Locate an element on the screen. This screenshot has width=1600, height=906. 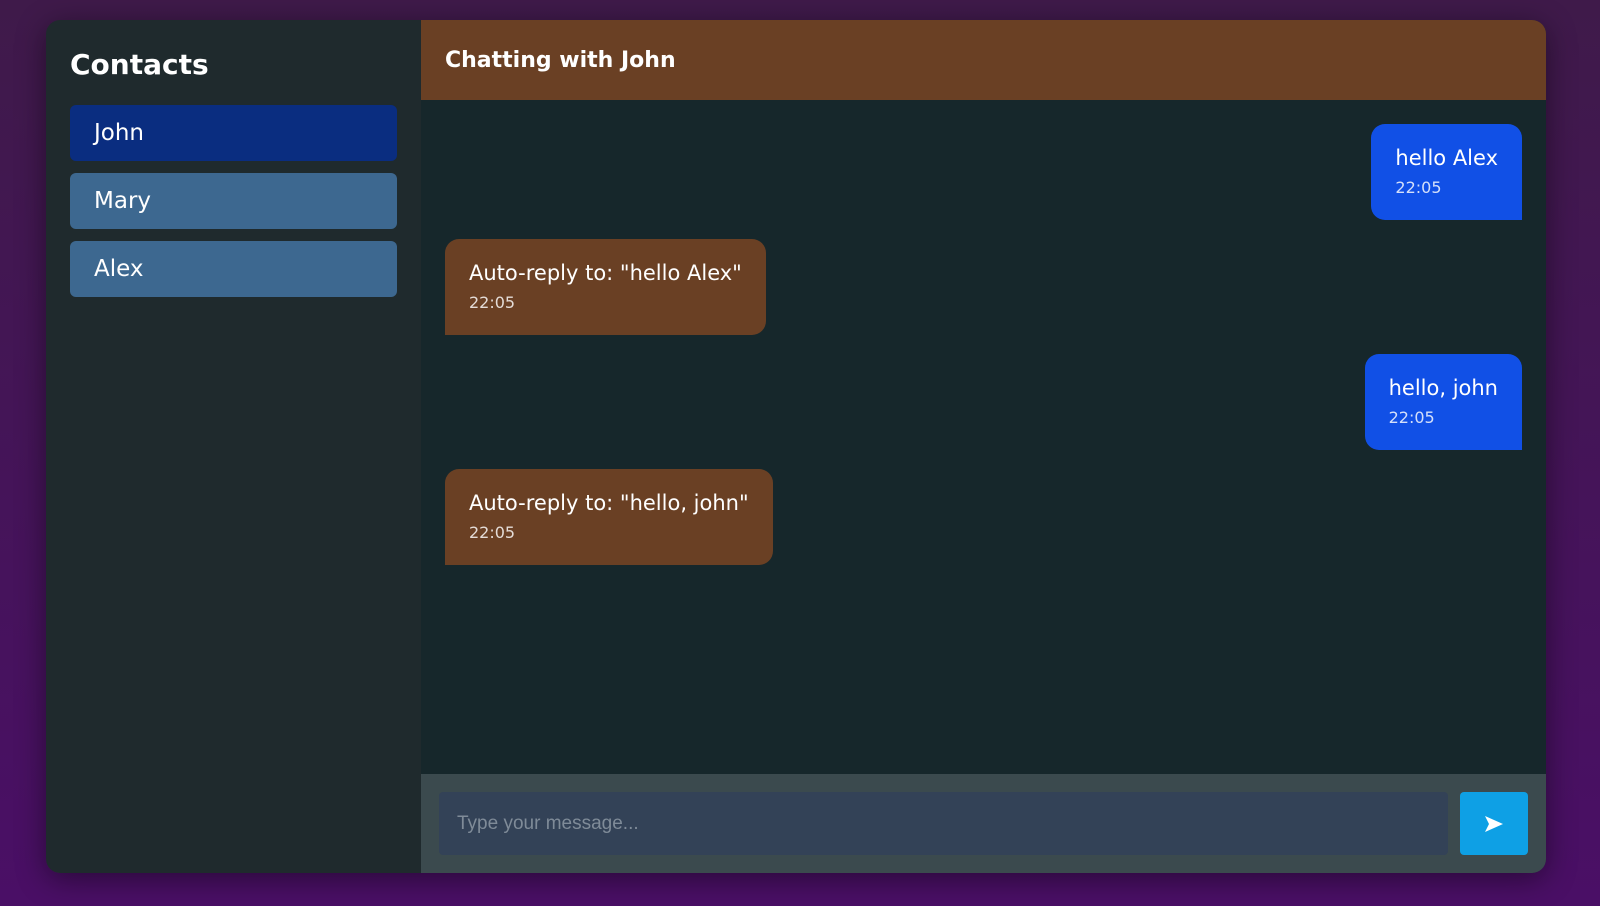
message-text: hello, john is located at coordinates (1443, 388).